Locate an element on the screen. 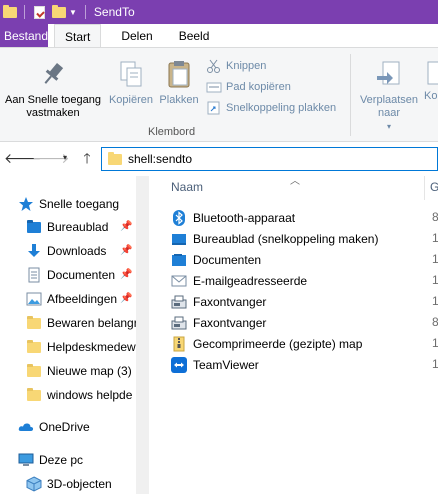  zip-folder-icon is located at coordinates (179, 344).